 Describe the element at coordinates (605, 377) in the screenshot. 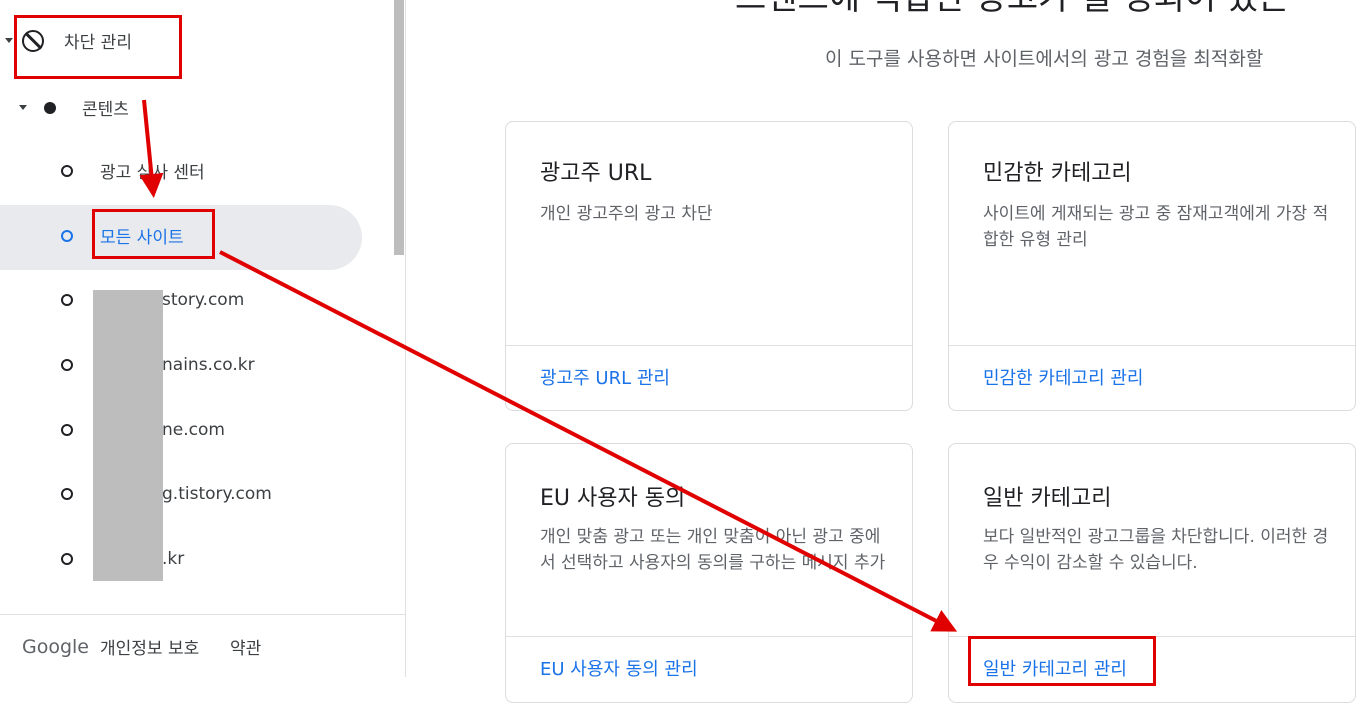

I see `advertiser-url-manage-link: 광고주 URL 관리` at that location.